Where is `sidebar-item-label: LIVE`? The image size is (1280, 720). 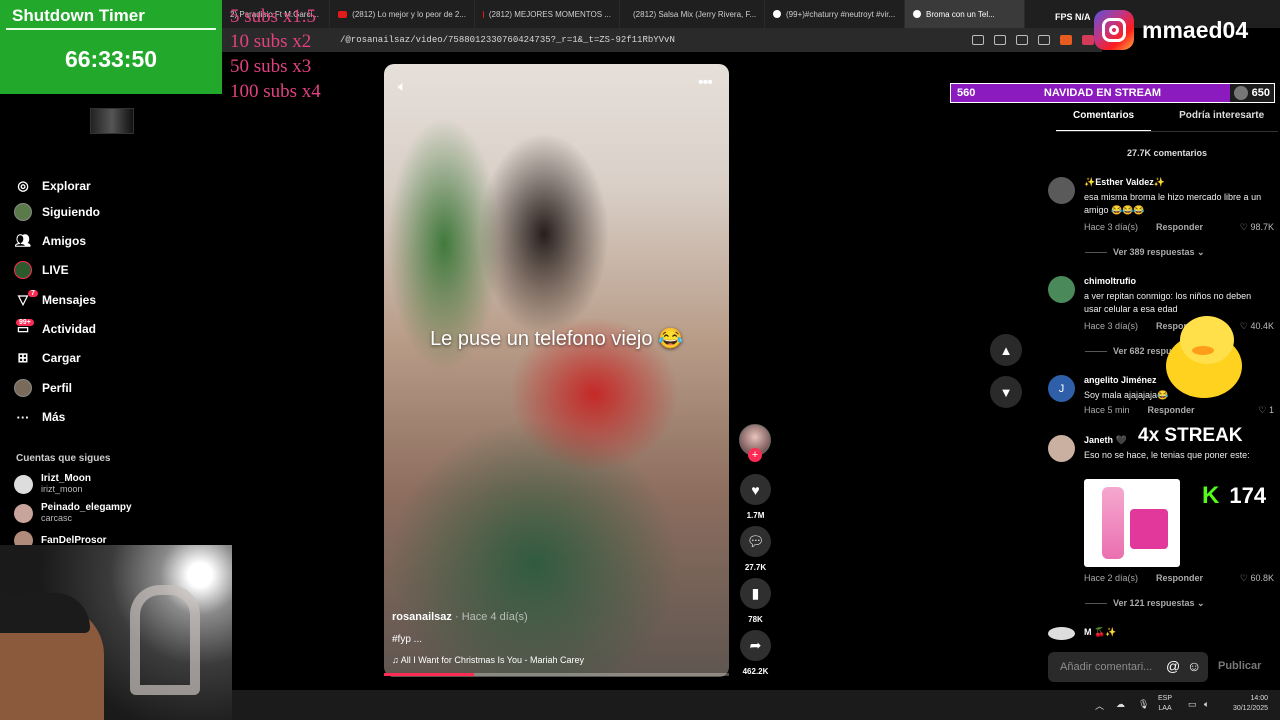 sidebar-item-label: LIVE is located at coordinates (55, 270).